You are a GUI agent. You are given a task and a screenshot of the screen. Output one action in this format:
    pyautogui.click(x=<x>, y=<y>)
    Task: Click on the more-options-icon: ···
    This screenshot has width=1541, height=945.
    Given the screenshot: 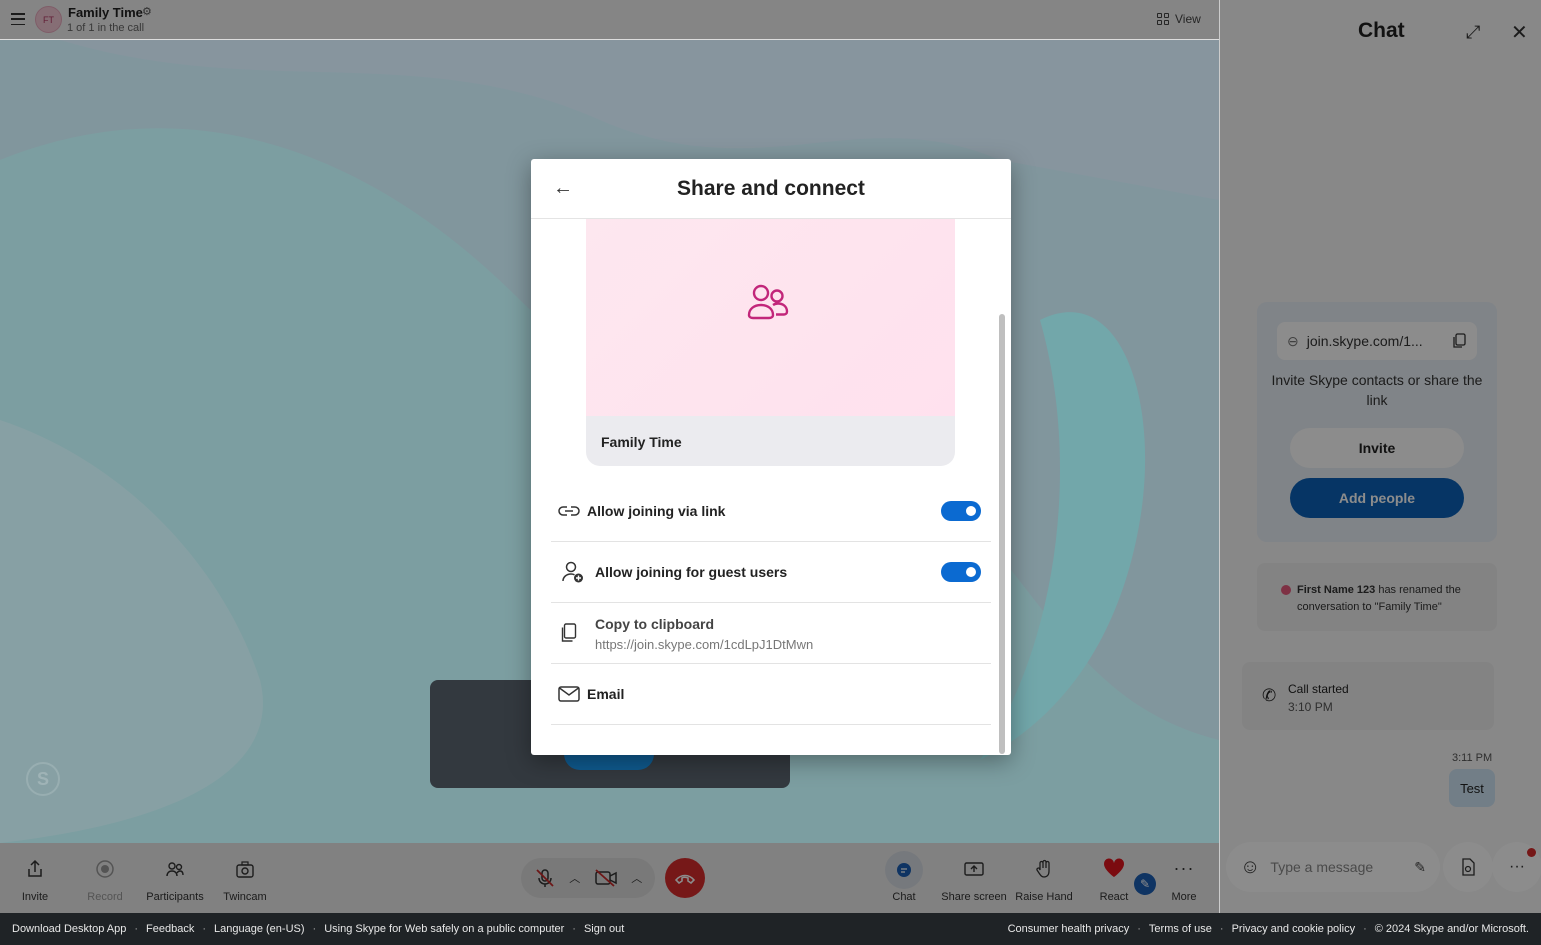 What is the action you would take?
    pyautogui.click(x=1517, y=866)
    